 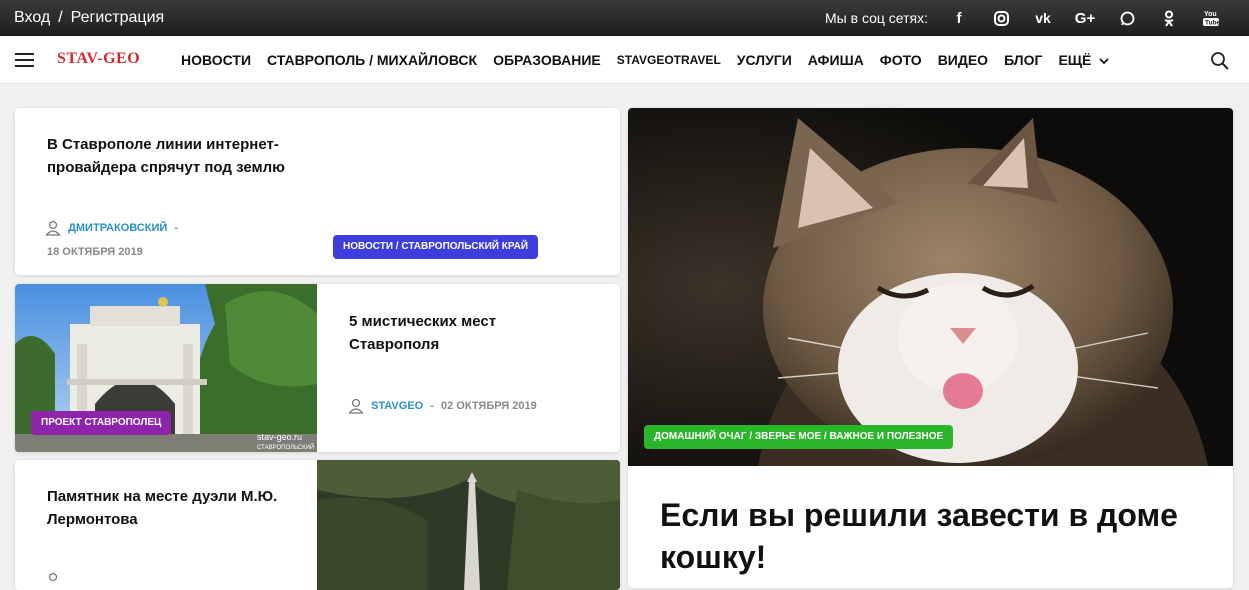 I want to click on featured-article-title: Если вы решили завести в доме кошку!, so click(x=930, y=536).